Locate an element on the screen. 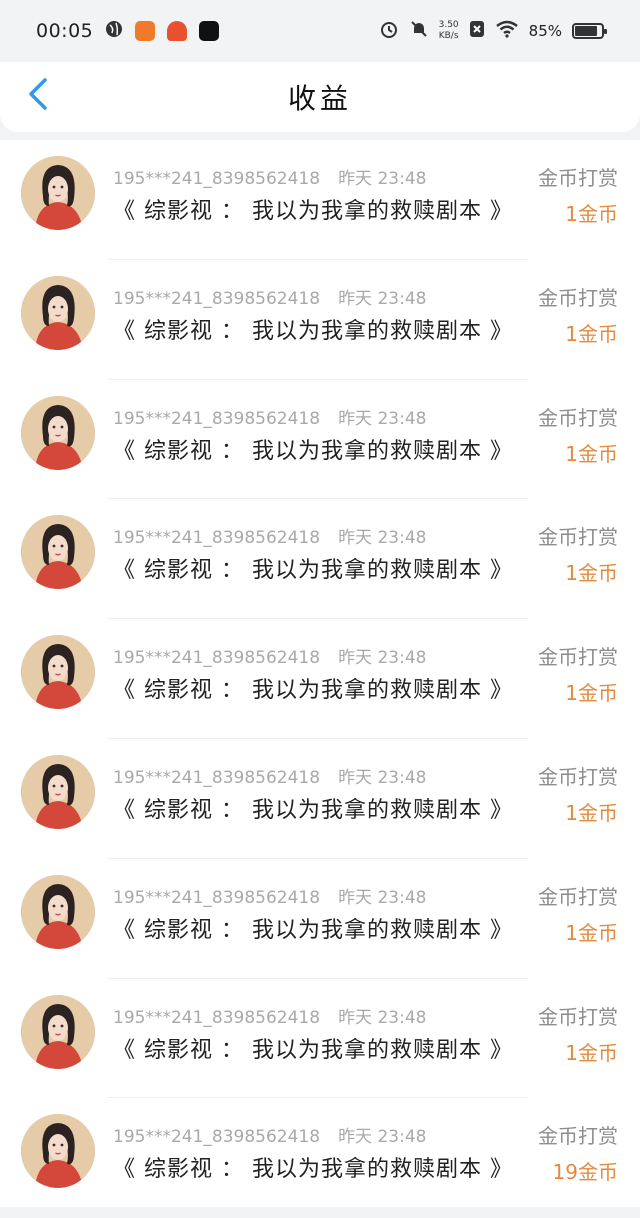 This screenshot has width=640, height=1218. app-icon-red is located at coordinates (177, 31).